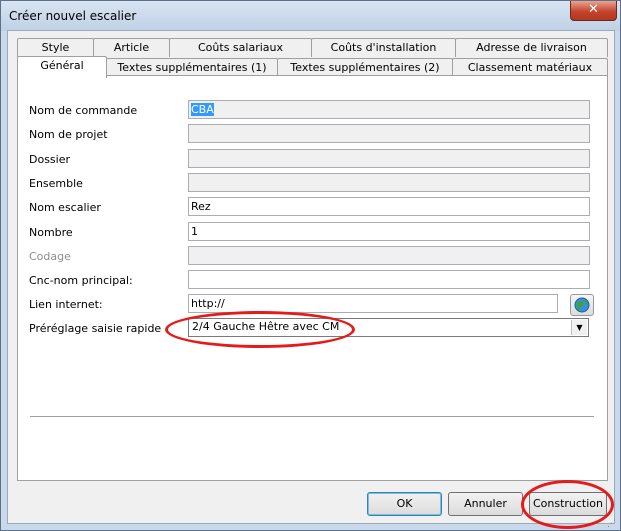 The height and width of the screenshot is (531, 621). What do you see at coordinates (266, 326) in the screenshot?
I see `preset-value: 2/4 Gauche Hêtre avec CM` at bounding box center [266, 326].